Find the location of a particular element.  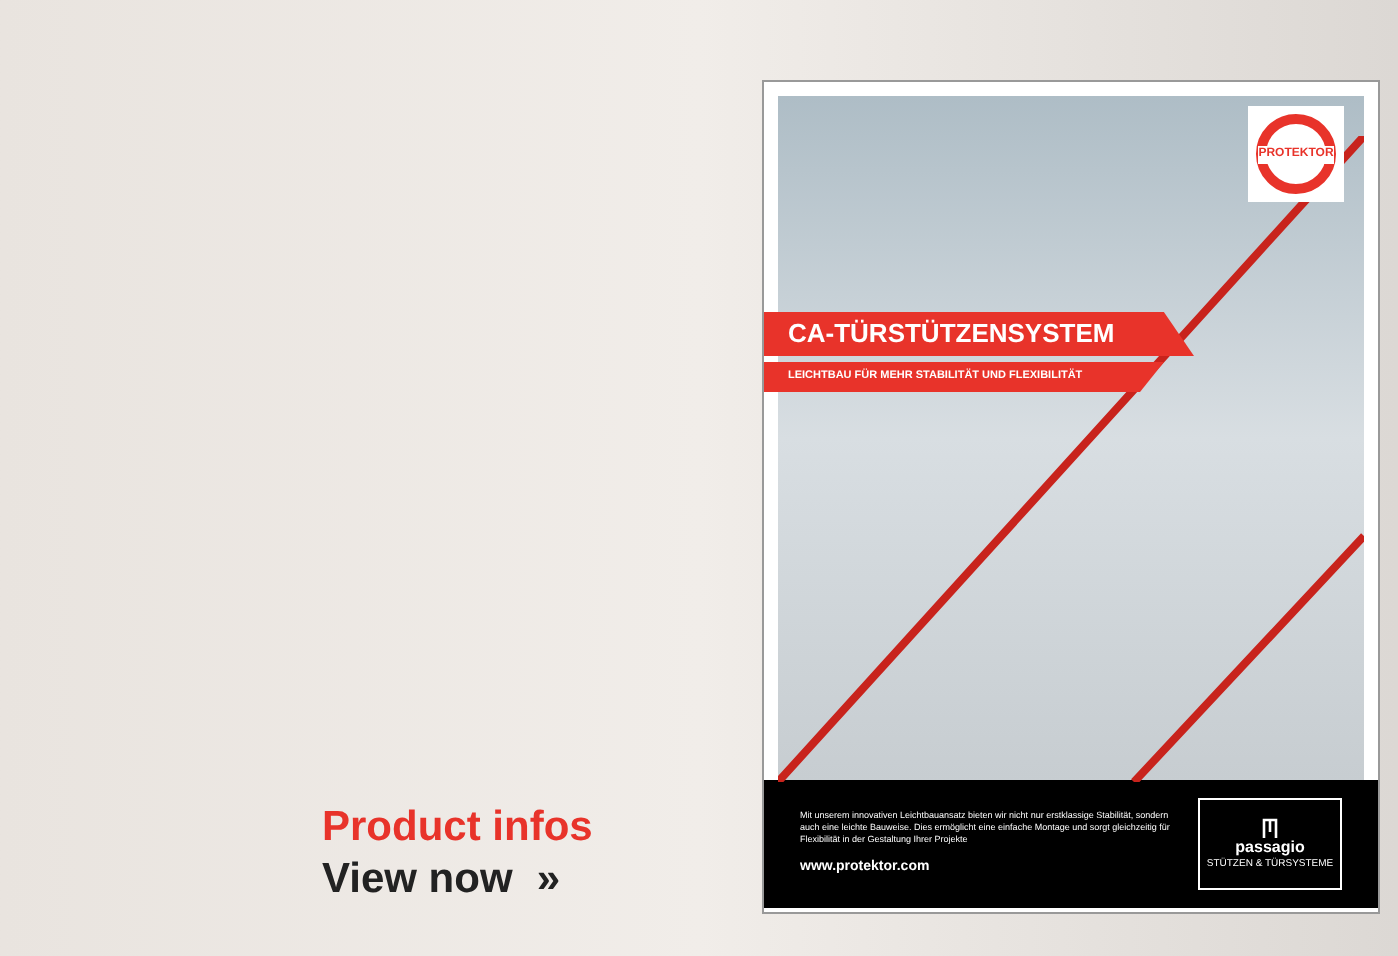

partner-logo-text: passagio is located at coordinates (1270, 847).